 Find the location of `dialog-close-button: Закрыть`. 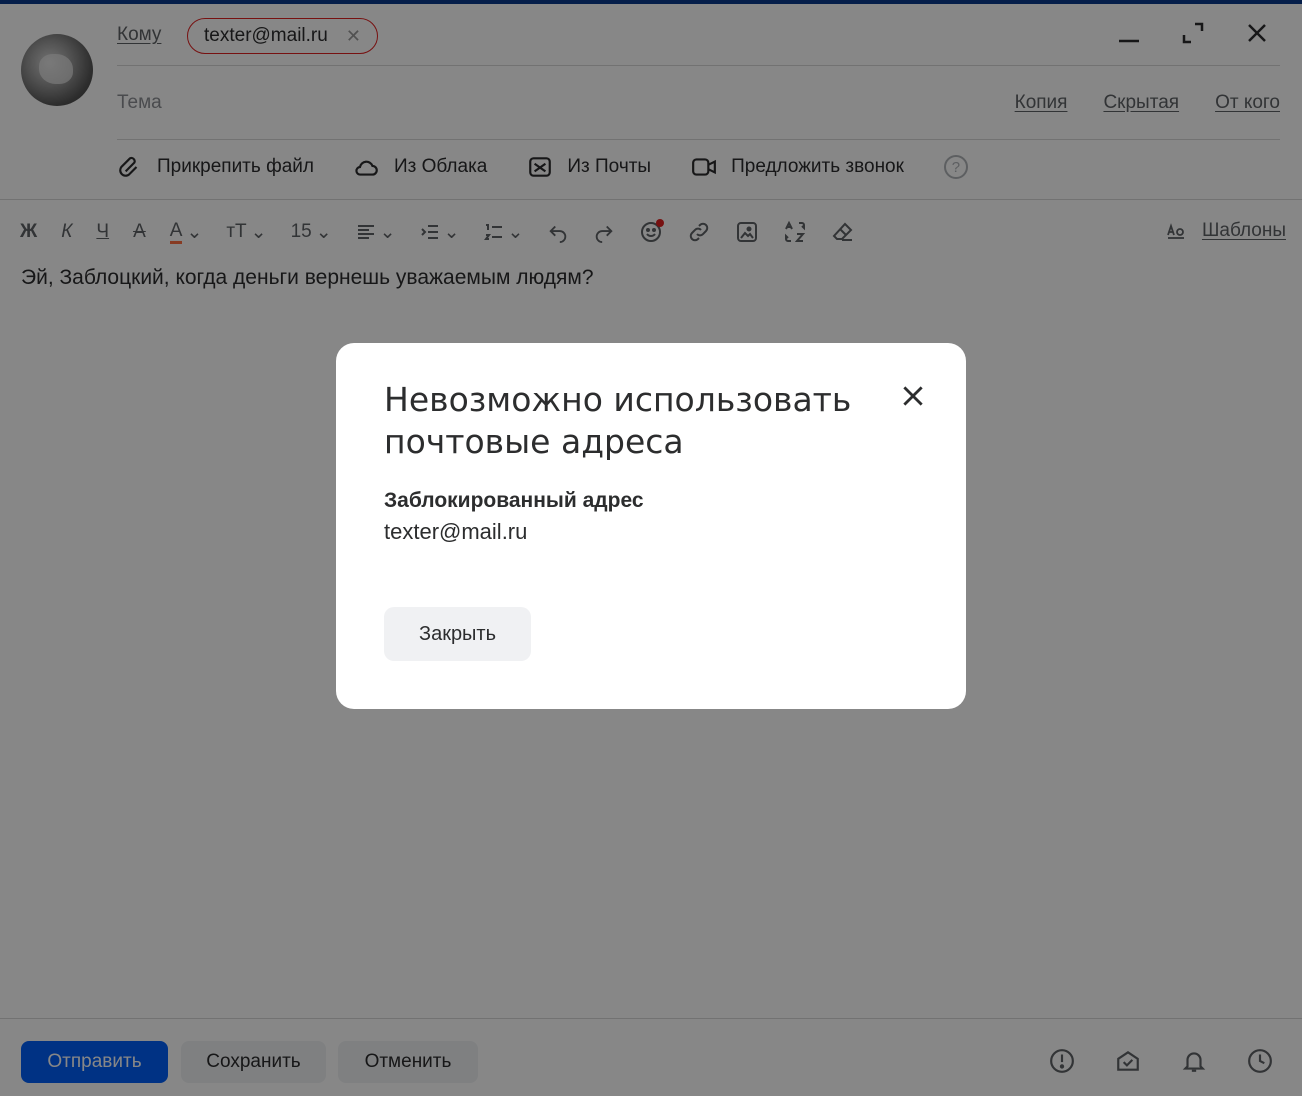

dialog-close-button: Закрыть is located at coordinates (457, 634).